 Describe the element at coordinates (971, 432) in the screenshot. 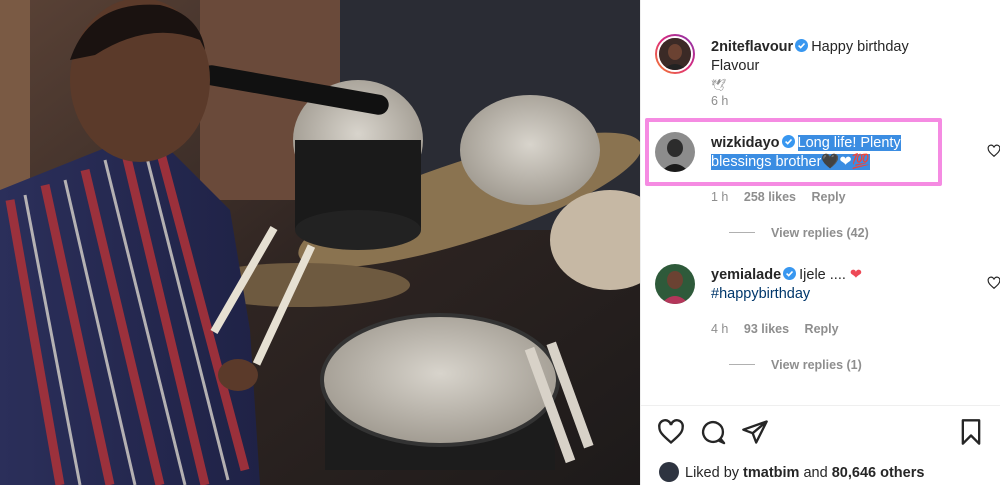

I see `bookmark-icon` at that location.